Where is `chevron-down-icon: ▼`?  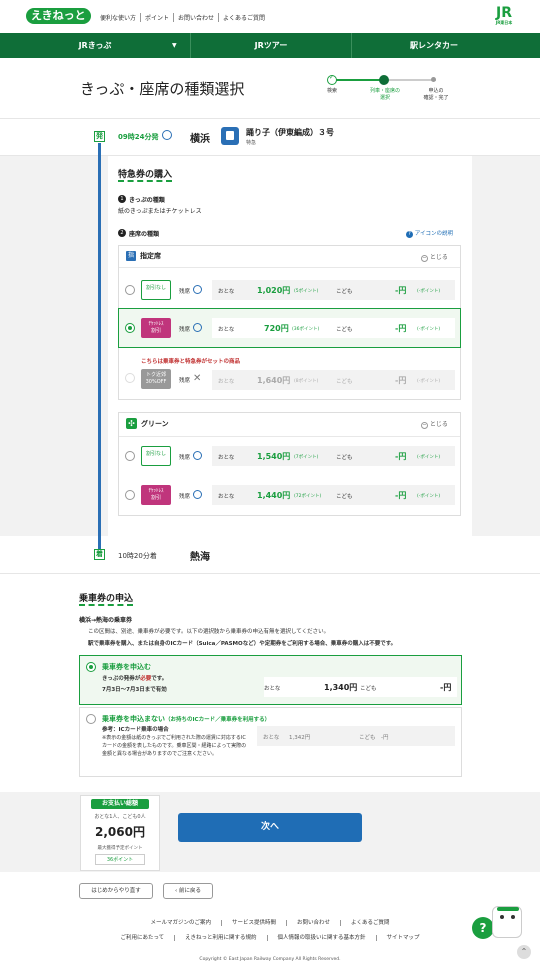 chevron-down-icon: ▼ is located at coordinates (174, 45).